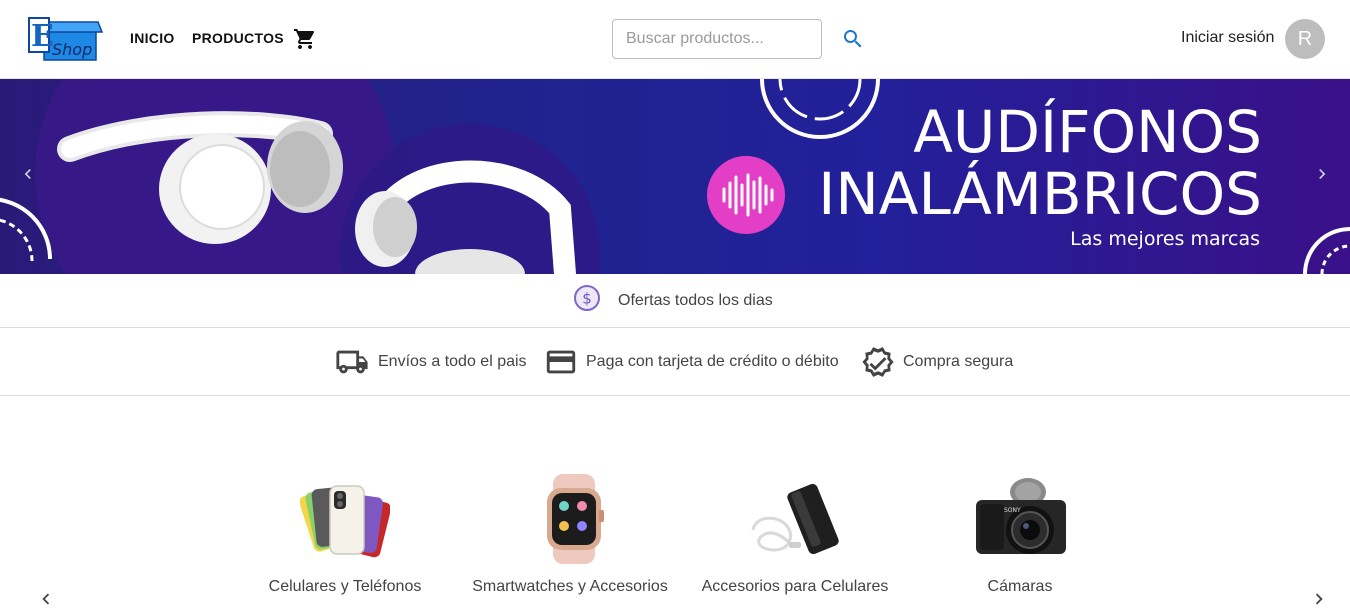 The height and width of the screenshot is (613, 1350). Describe the element at coordinates (712, 361) in the screenshot. I see `feature-payment-label: Paga con tarjeta de crédito o débito` at that location.